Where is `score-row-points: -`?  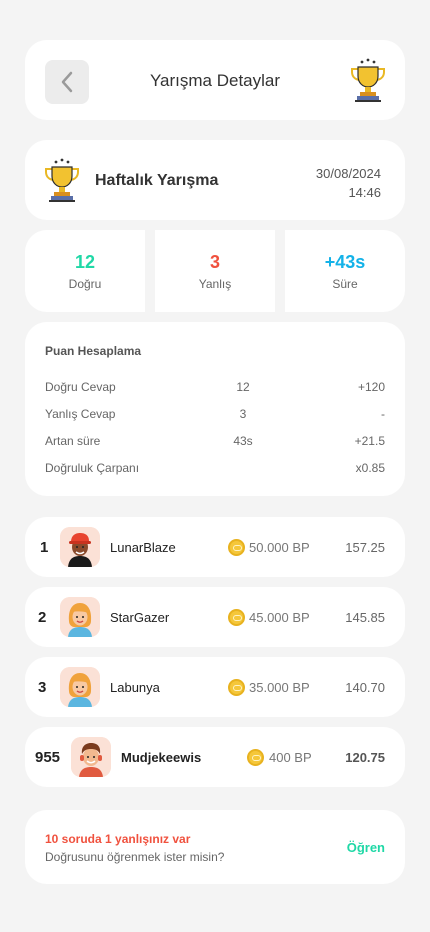 score-row-points: - is located at coordinates (383, 414).